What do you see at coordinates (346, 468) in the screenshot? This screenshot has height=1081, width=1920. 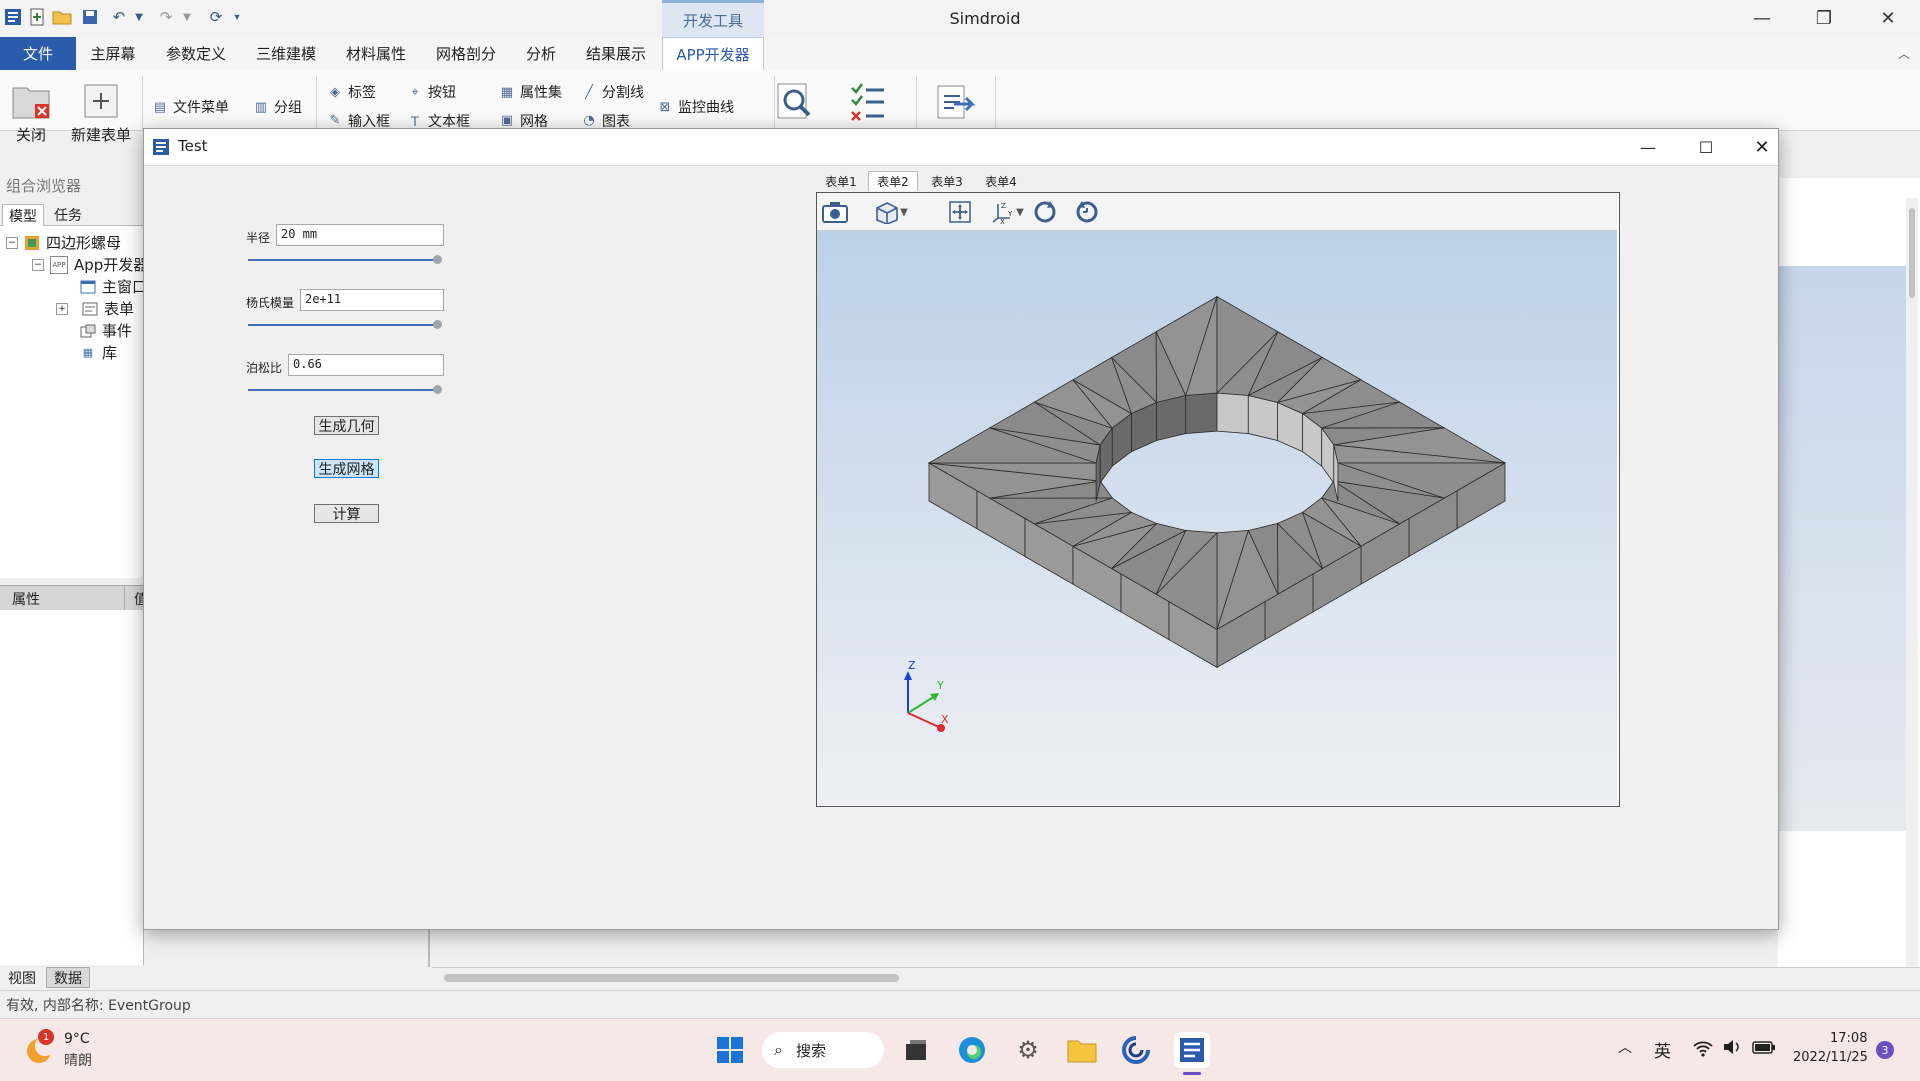 I see `generate-mesh-button: 生成网格` at bounding box center [346, 468].